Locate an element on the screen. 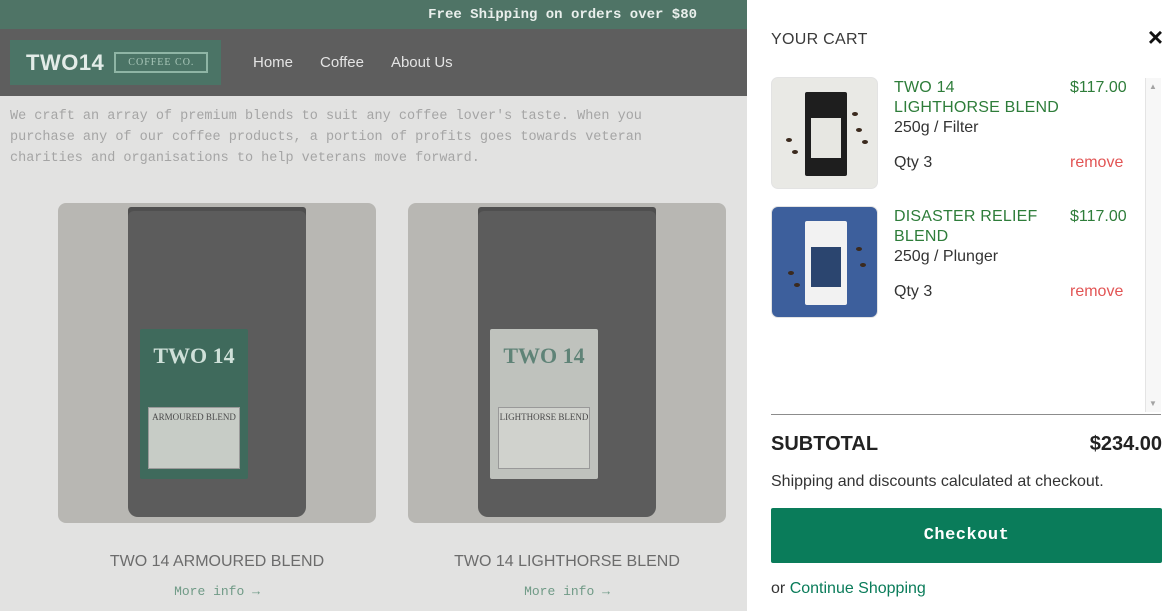  bag-label-box: LIGHTHORSE BLEND is located at coordinates (544, 438).